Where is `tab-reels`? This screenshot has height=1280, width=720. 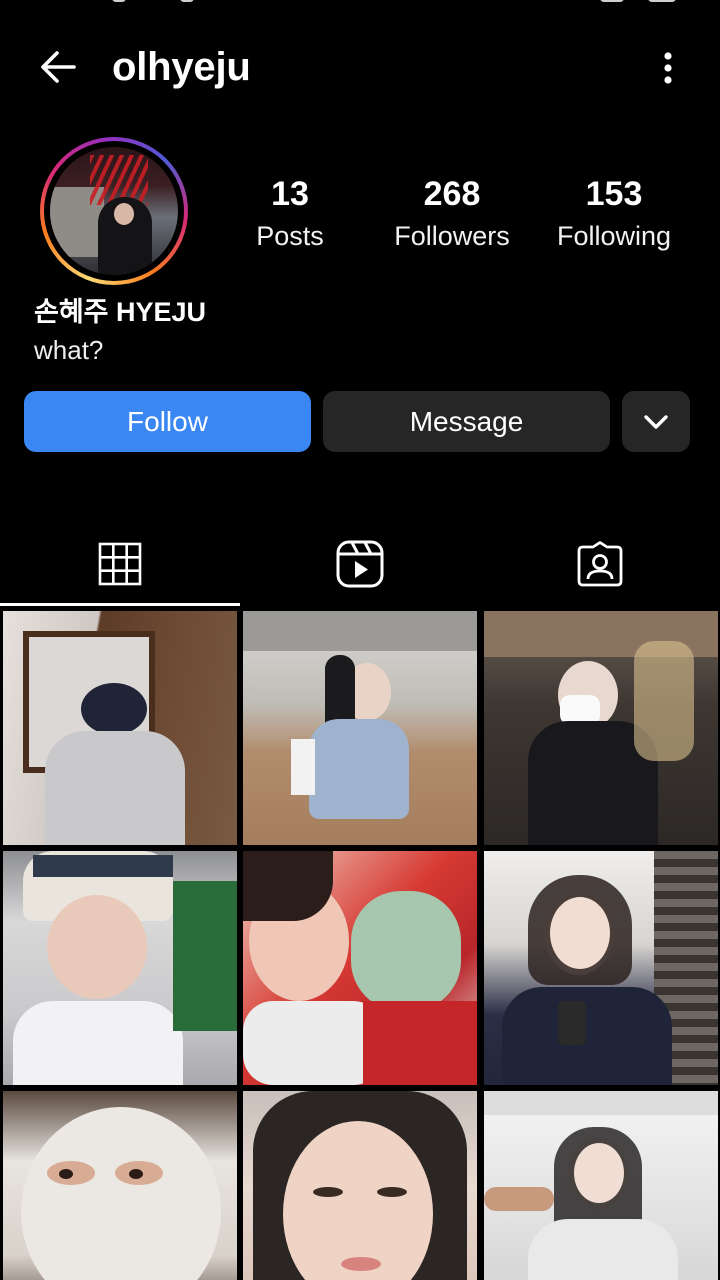 tab-reels is located at coordinates (360, 564).